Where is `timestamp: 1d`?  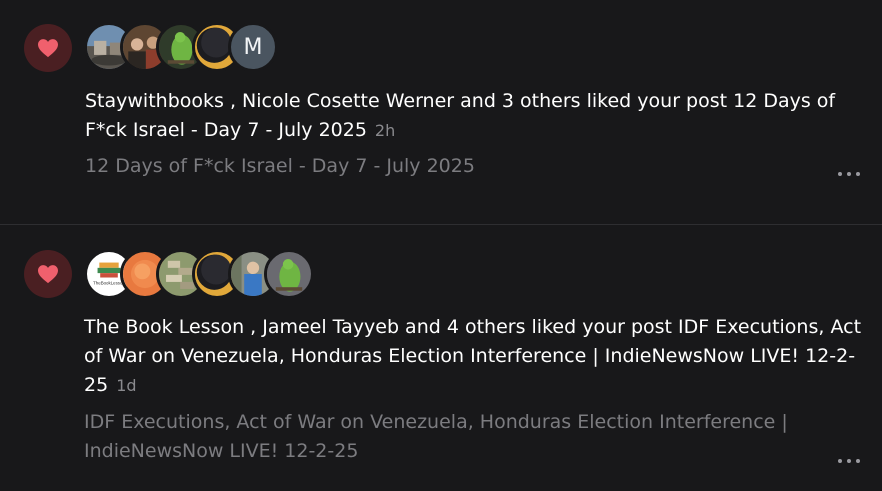 timestamp: 1d is located at coordinates (126, 385).